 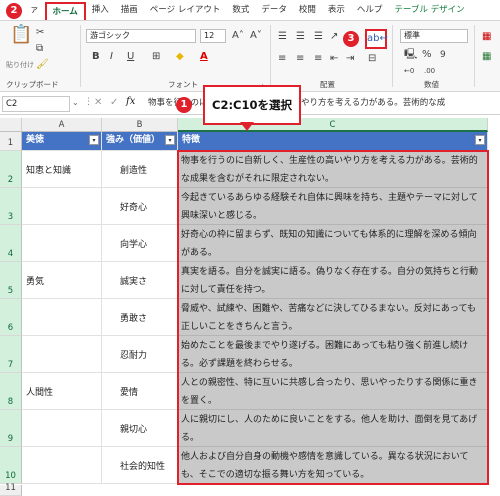 I want to click on accounting-icon: 🖳, so click(x=410, y=55).